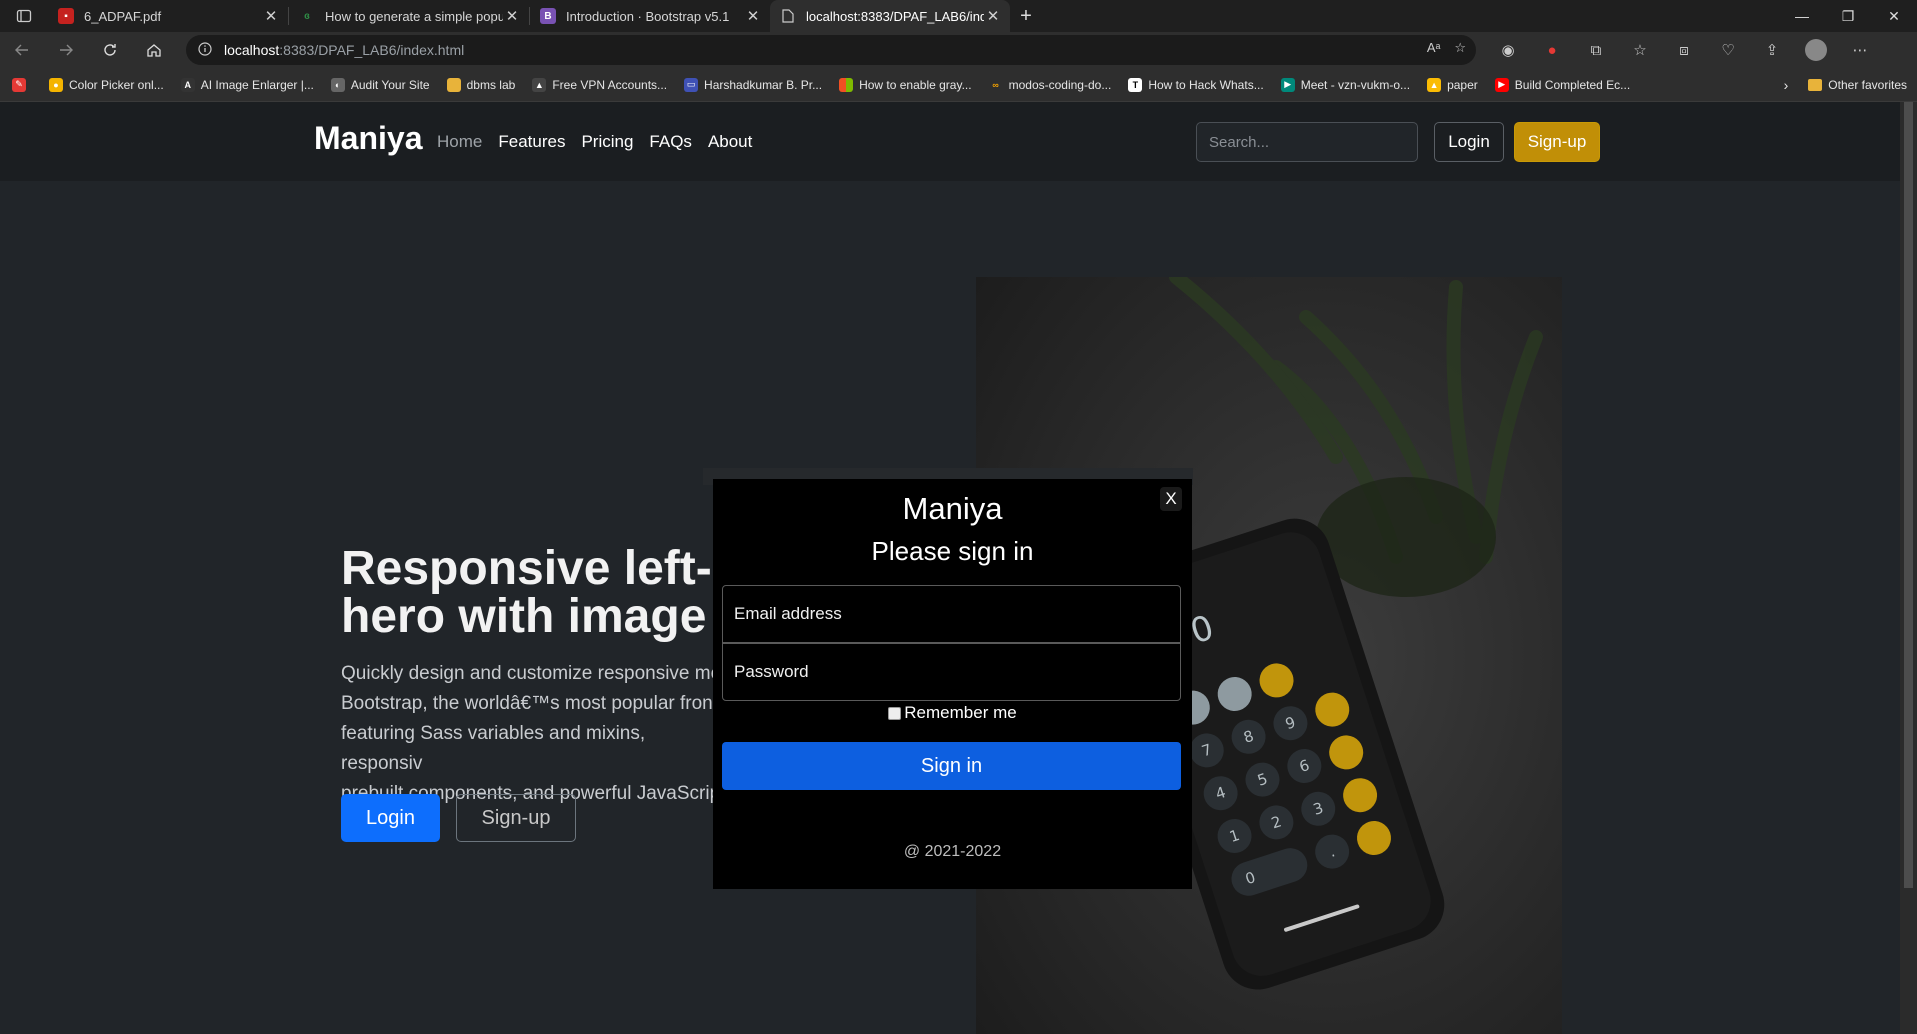 The height and width of the screenshot is (1034, 1917). Describe the element at coordinates (1908, 495) in the screenshot. I see `scrollbar-thumb` at that location.